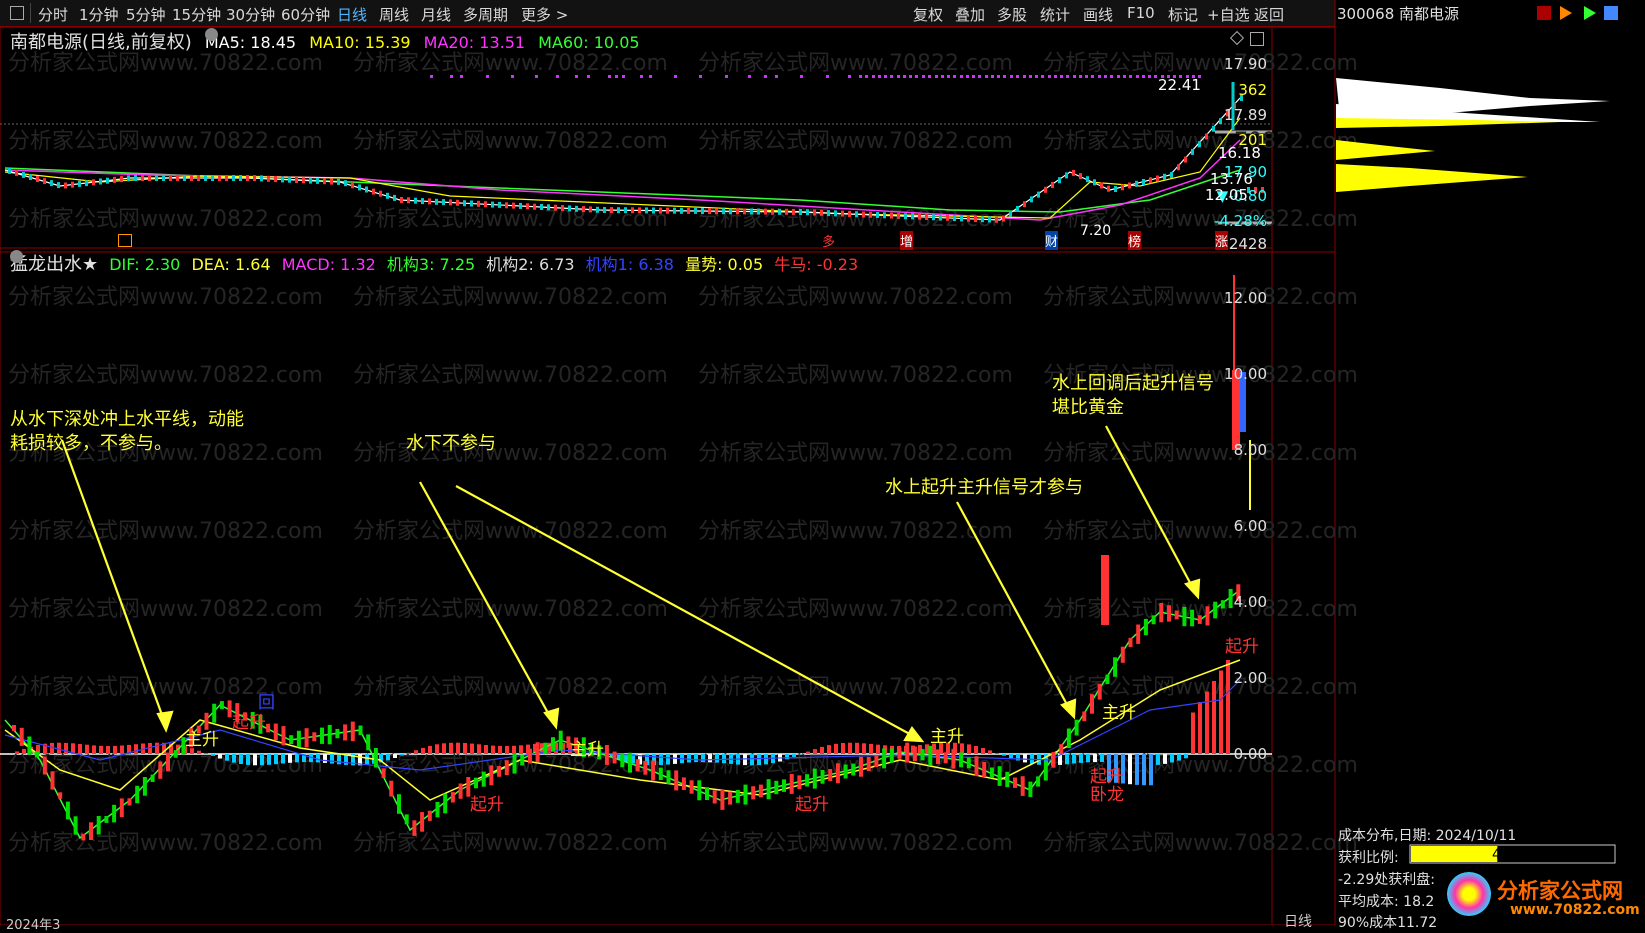 The height and width of the screenshot is (933, 1645). I want to click on annotation-line: 从水下深处冲上水平线，动能, so click(127, 420).